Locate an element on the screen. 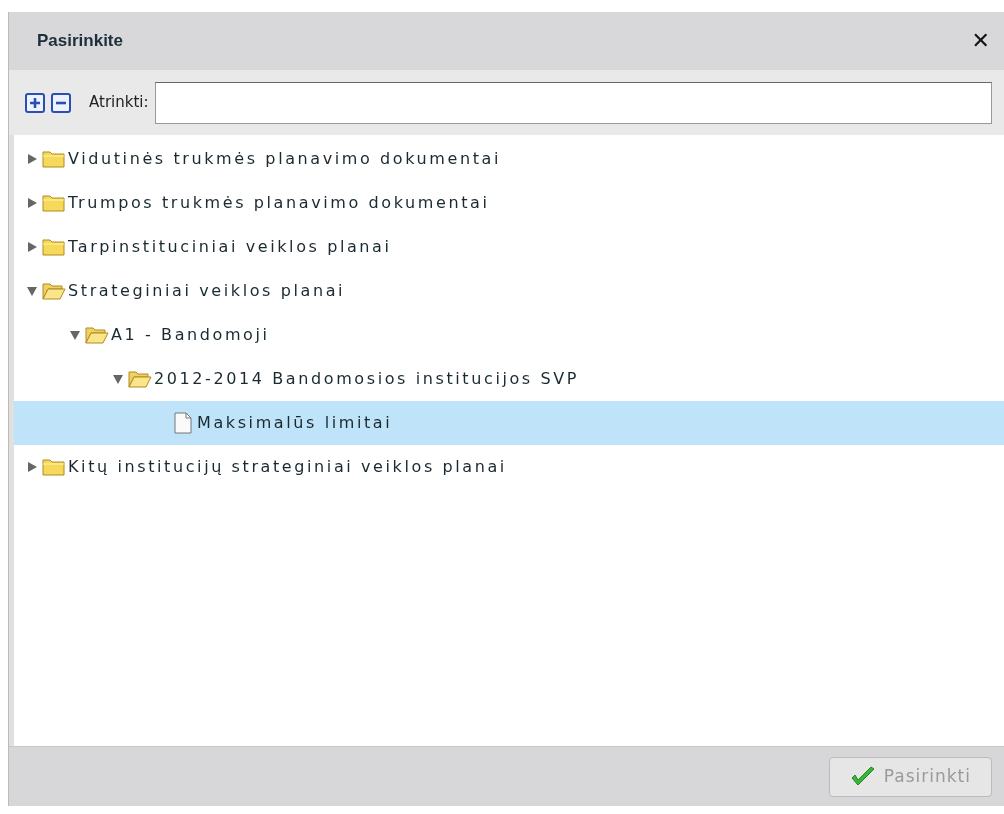 This screenshot has width=1004, height=814. tree-item: Vidutinės trukmės planavimo dokumentai is located at coordinates (509, 159).